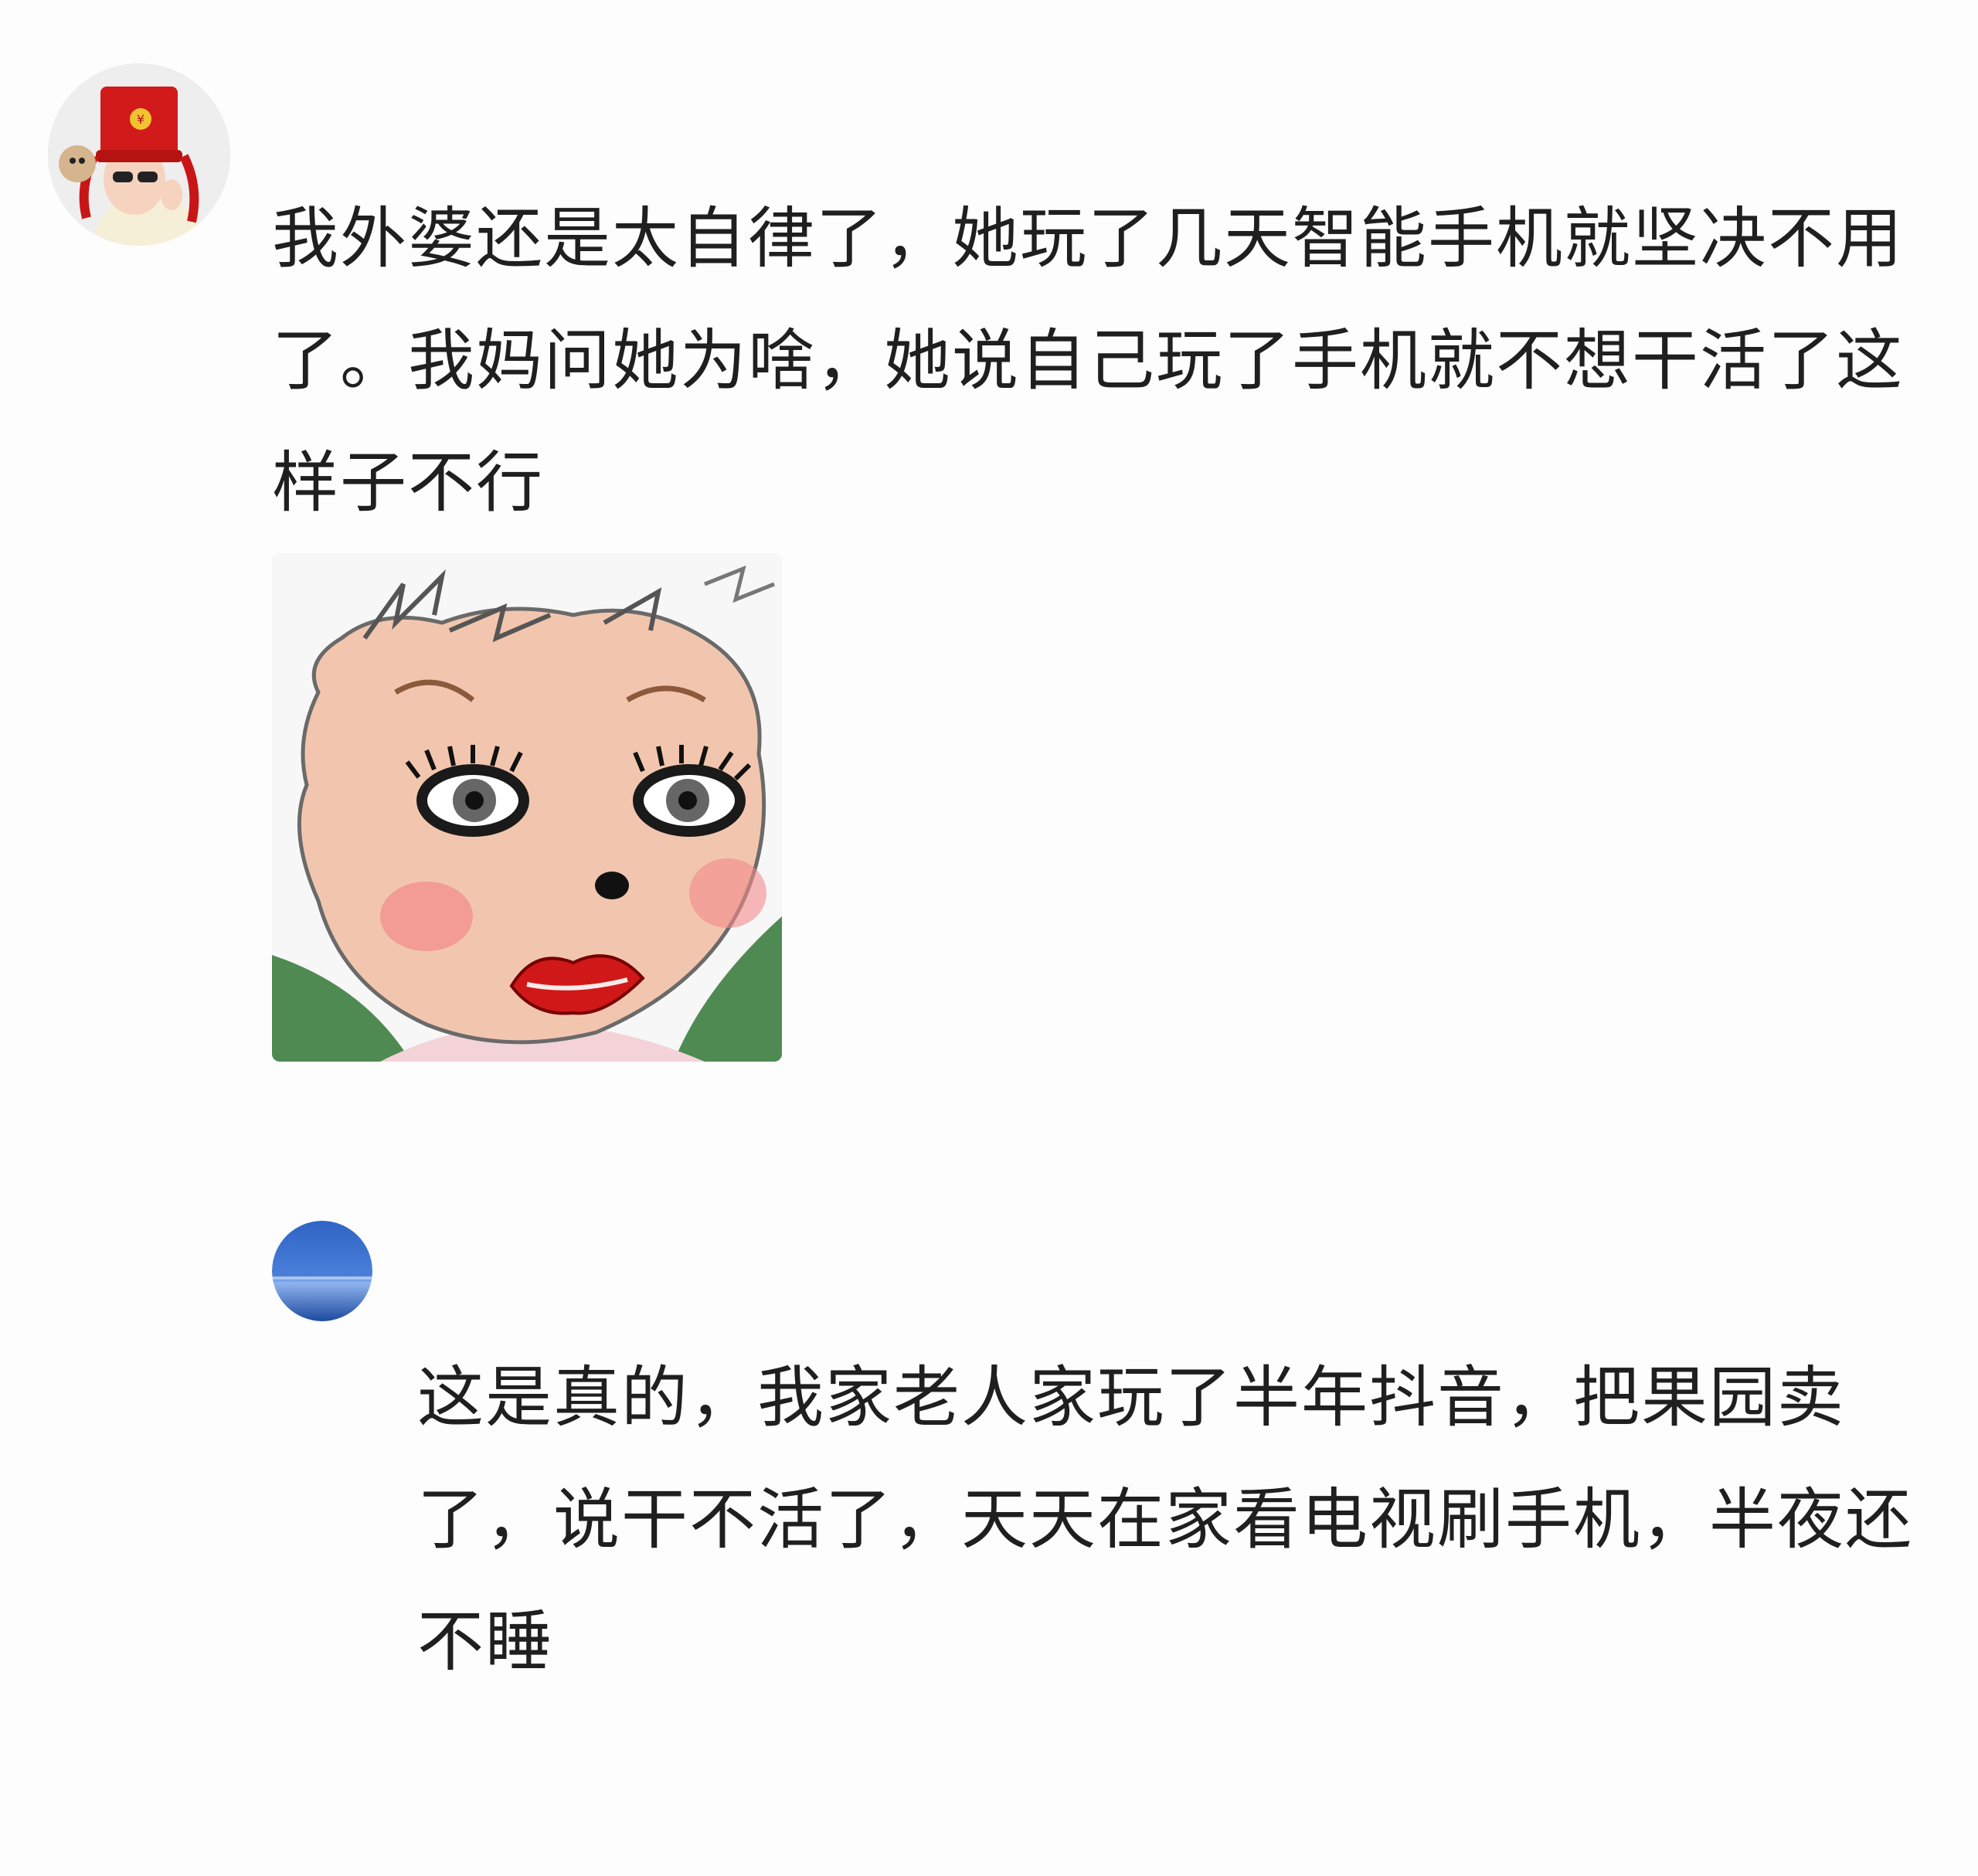 The height and width of the screenshot is (1876, 1978). I want to click on user-avatar-blue-sphere-icon, so click(322, 1271).